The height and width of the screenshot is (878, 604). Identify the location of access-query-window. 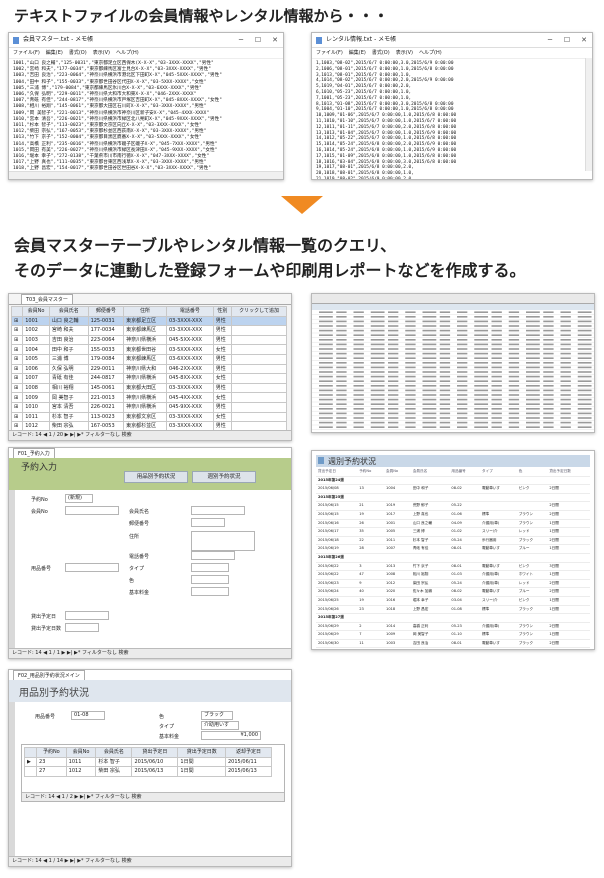
(453, 363).